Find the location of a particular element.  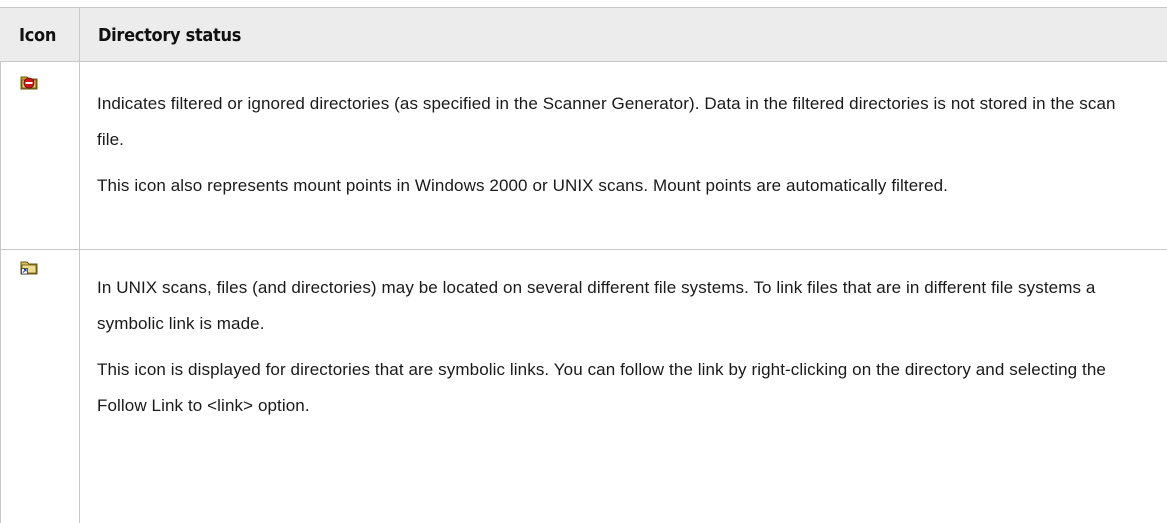

column-divider is located at coordinates (79, 292).